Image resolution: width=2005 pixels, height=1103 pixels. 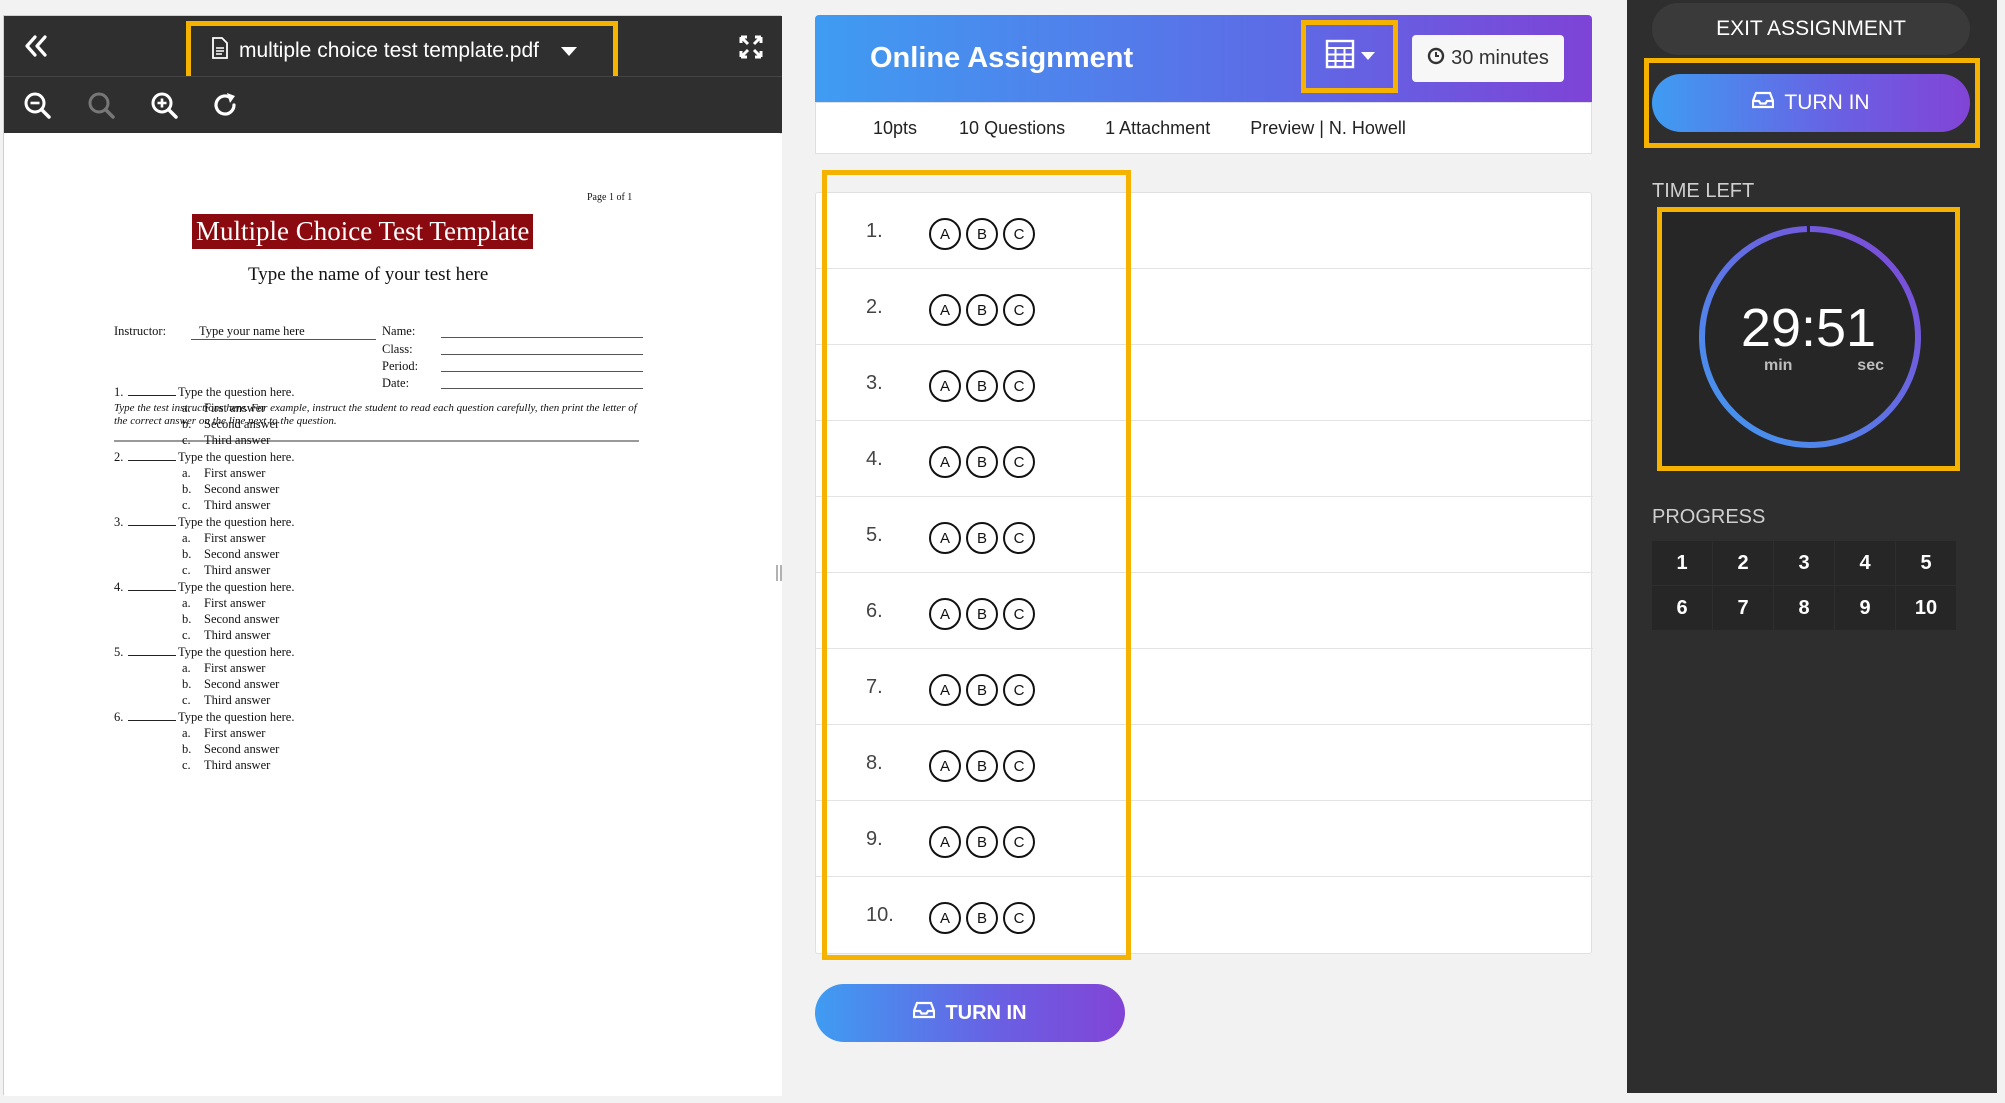 I want to click on sidebar-turn-in-button: TURN IN, so click(x=1811, y=103).